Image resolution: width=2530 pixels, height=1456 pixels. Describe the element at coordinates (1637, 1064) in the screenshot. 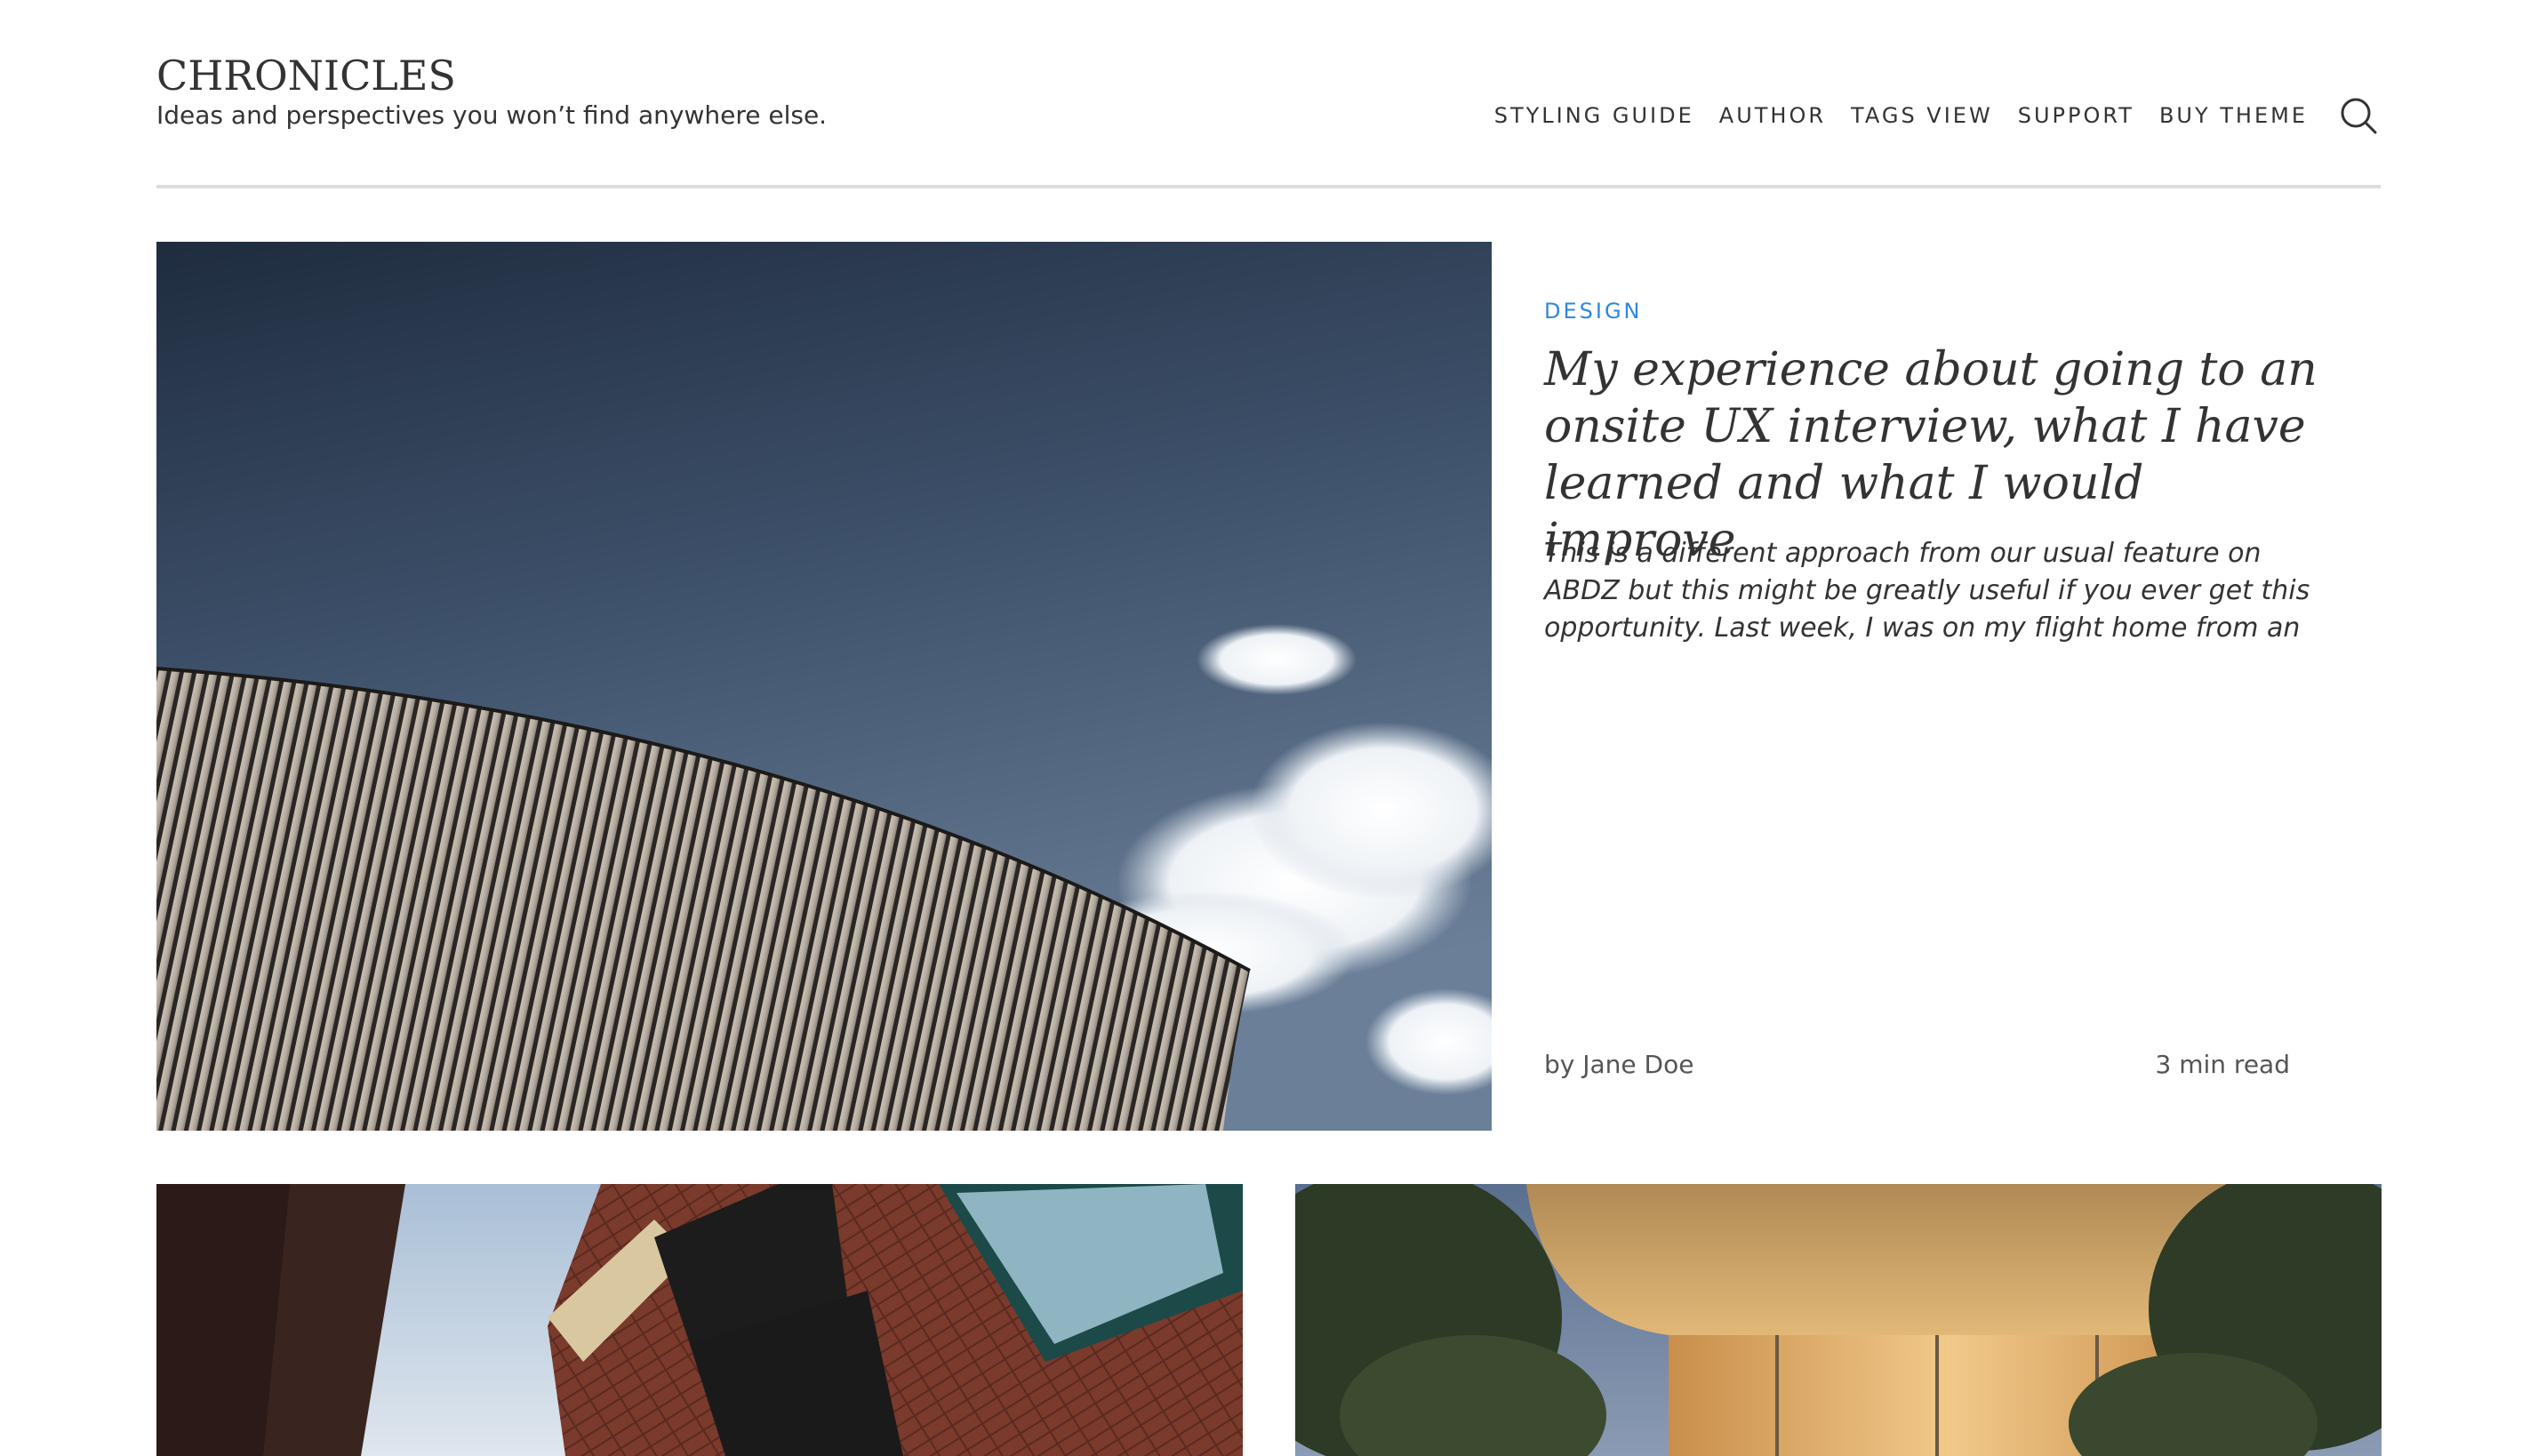

I see `author-link: Jane Doe` at that location.